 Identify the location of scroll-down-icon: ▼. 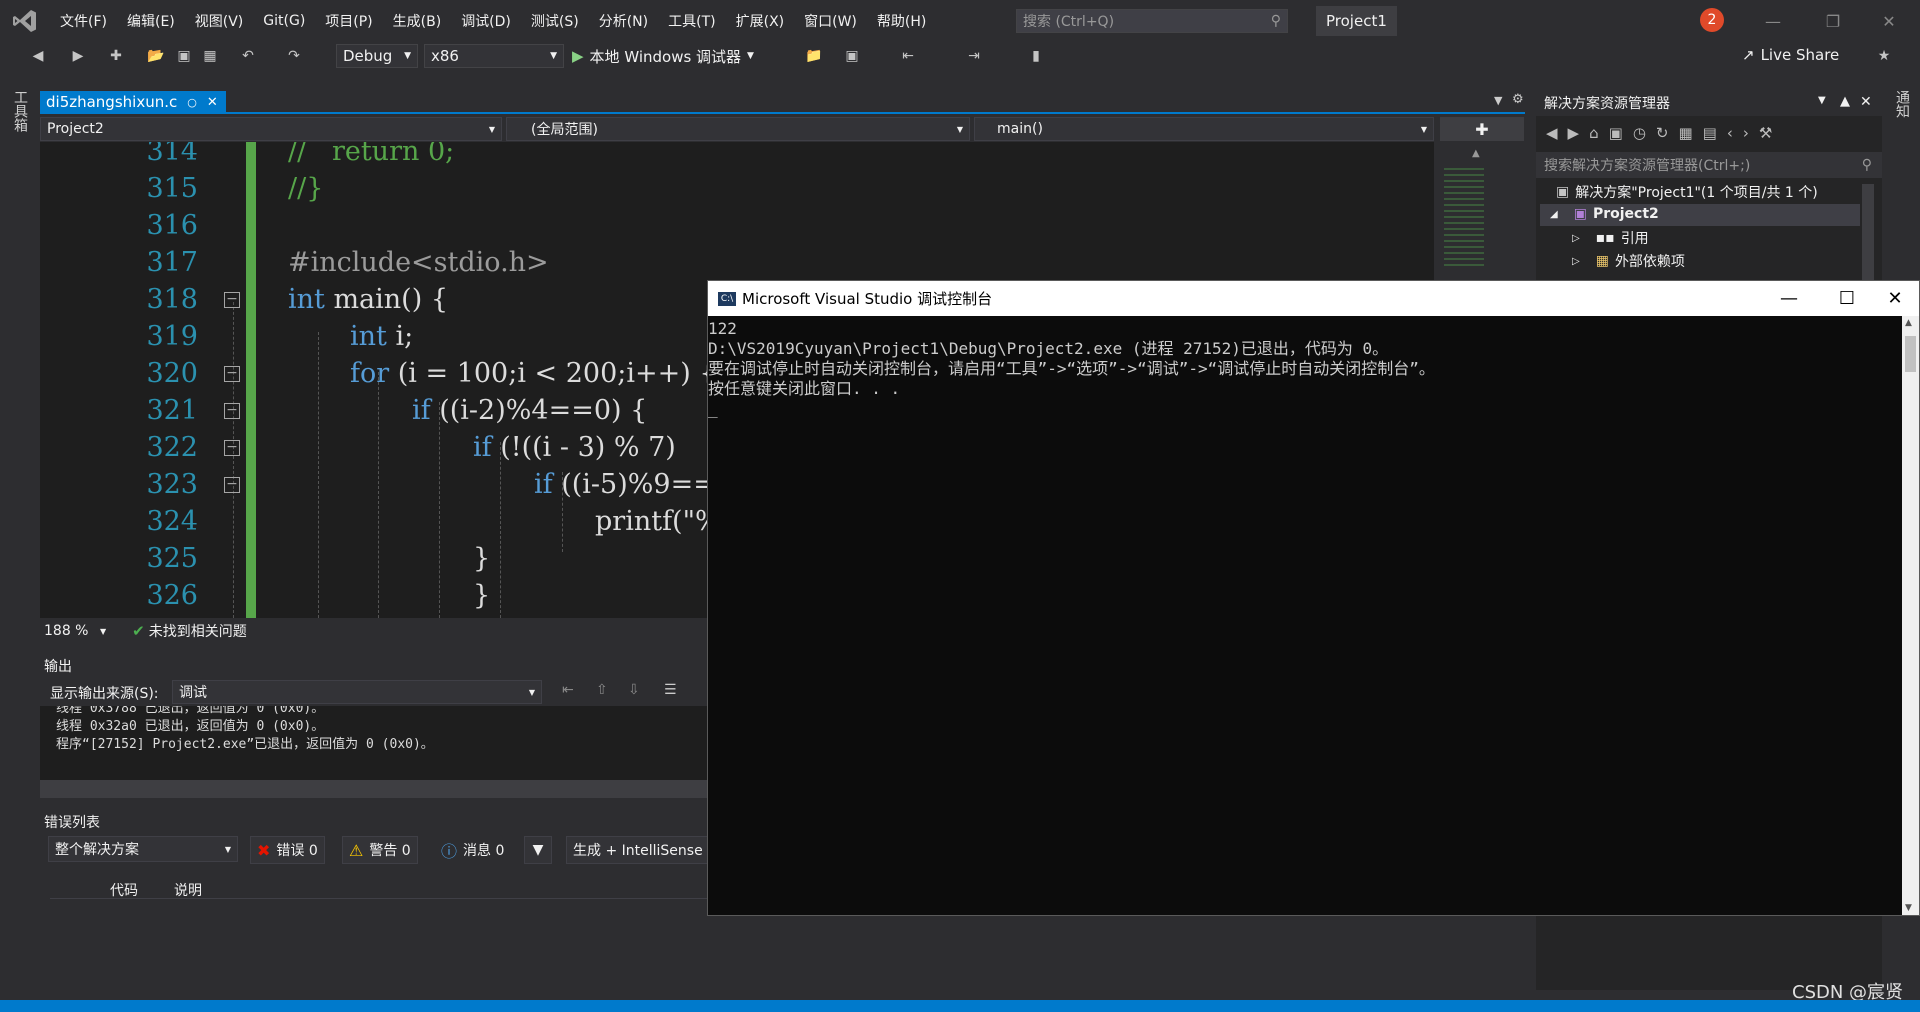
(1908, 908).